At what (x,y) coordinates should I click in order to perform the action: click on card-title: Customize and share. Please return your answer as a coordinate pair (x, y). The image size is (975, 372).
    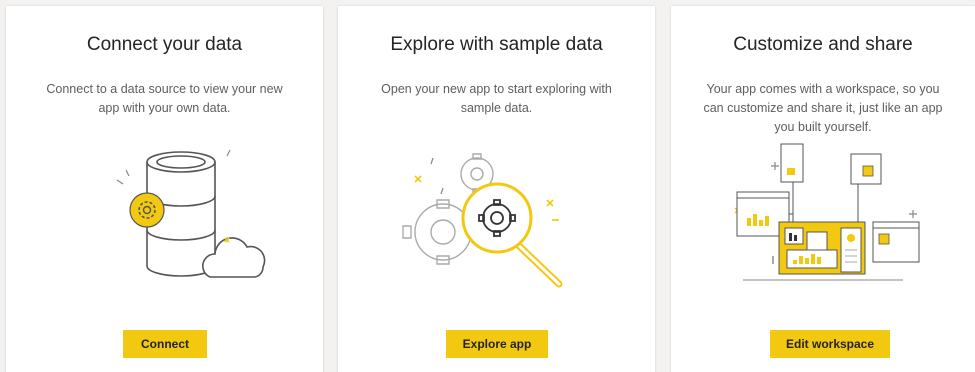
    Looking at the image, I should click on (823, 44).